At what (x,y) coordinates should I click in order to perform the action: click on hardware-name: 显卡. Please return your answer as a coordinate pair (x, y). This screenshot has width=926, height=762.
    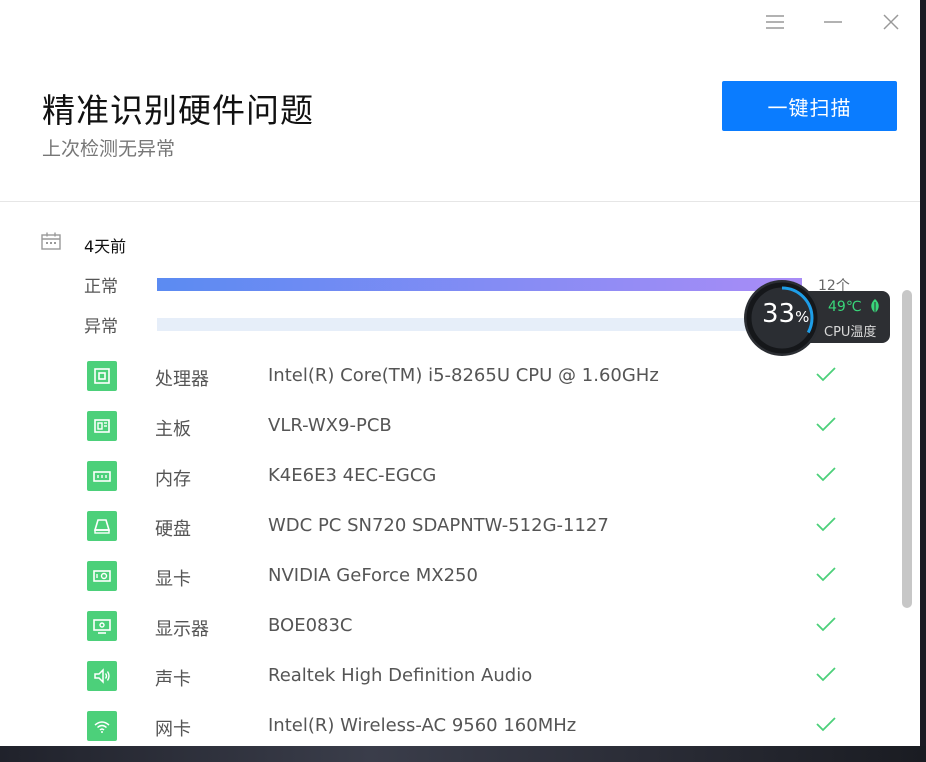
    Looking at the image, I should click on (173, 579).